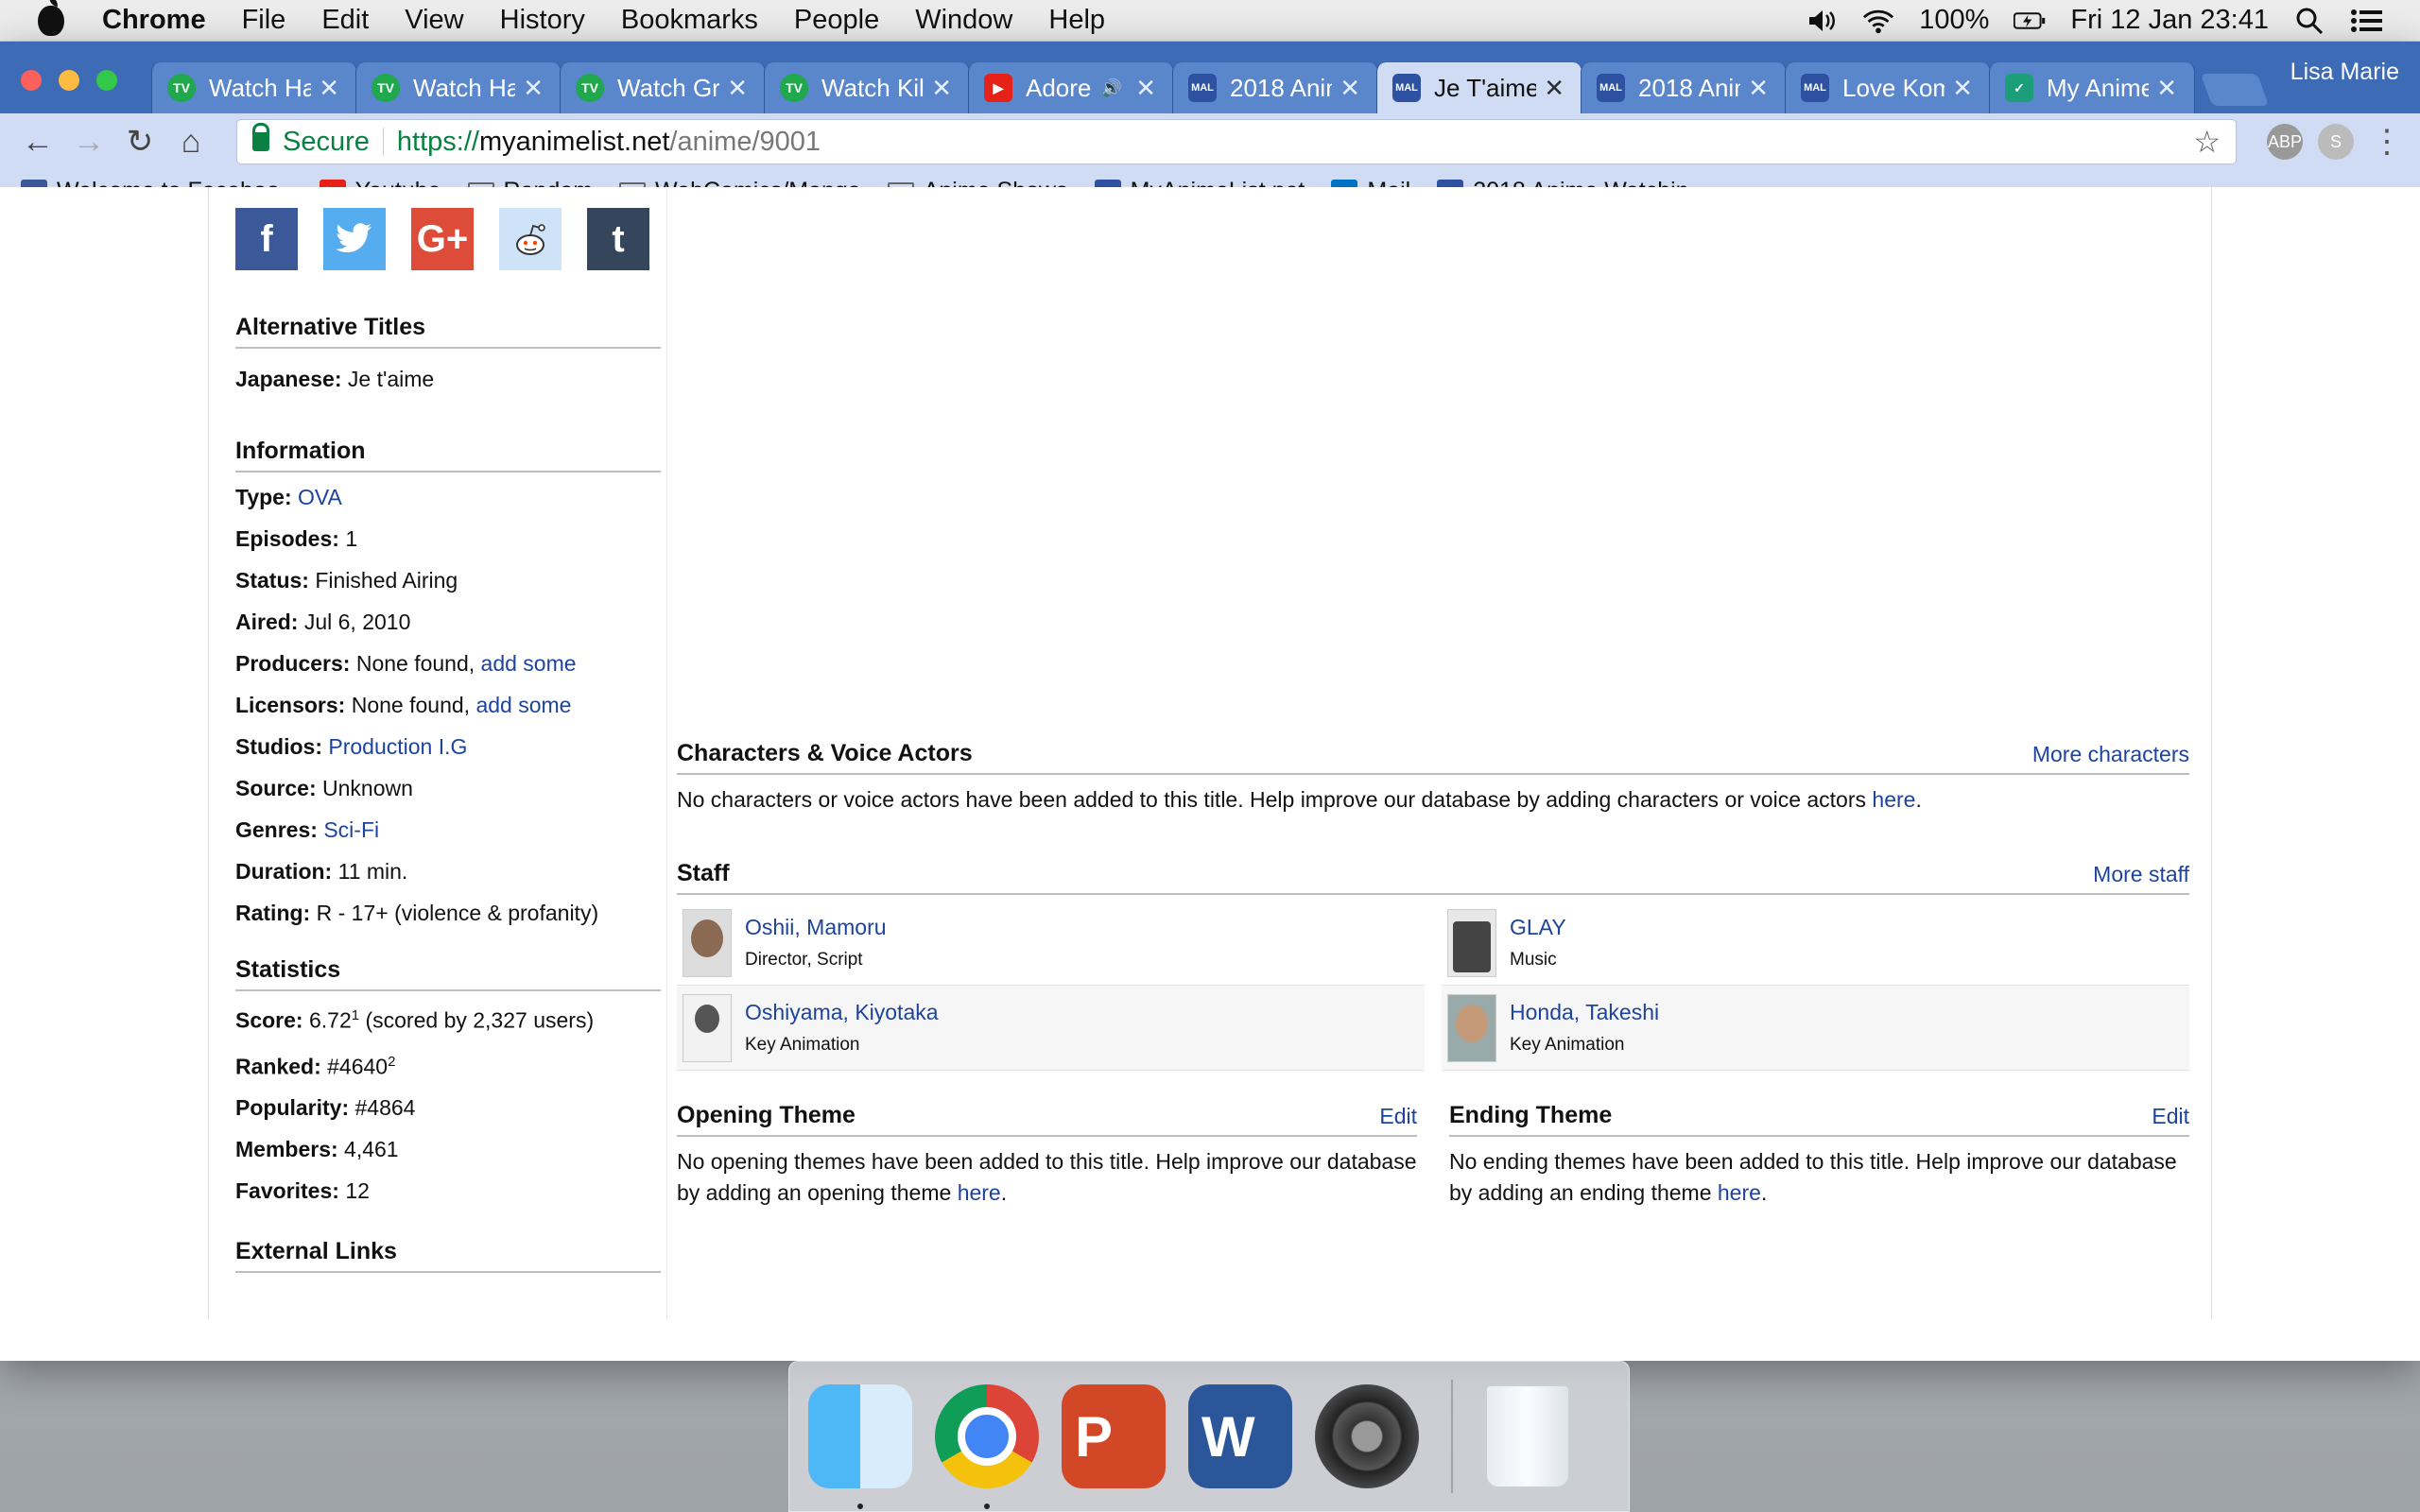 The height and width of the screenshot is (1512, 2420). What do you see at coordinates (272, 580) in the screenshot?
I see `info-label: Status:` at bounding box center [272, 580].